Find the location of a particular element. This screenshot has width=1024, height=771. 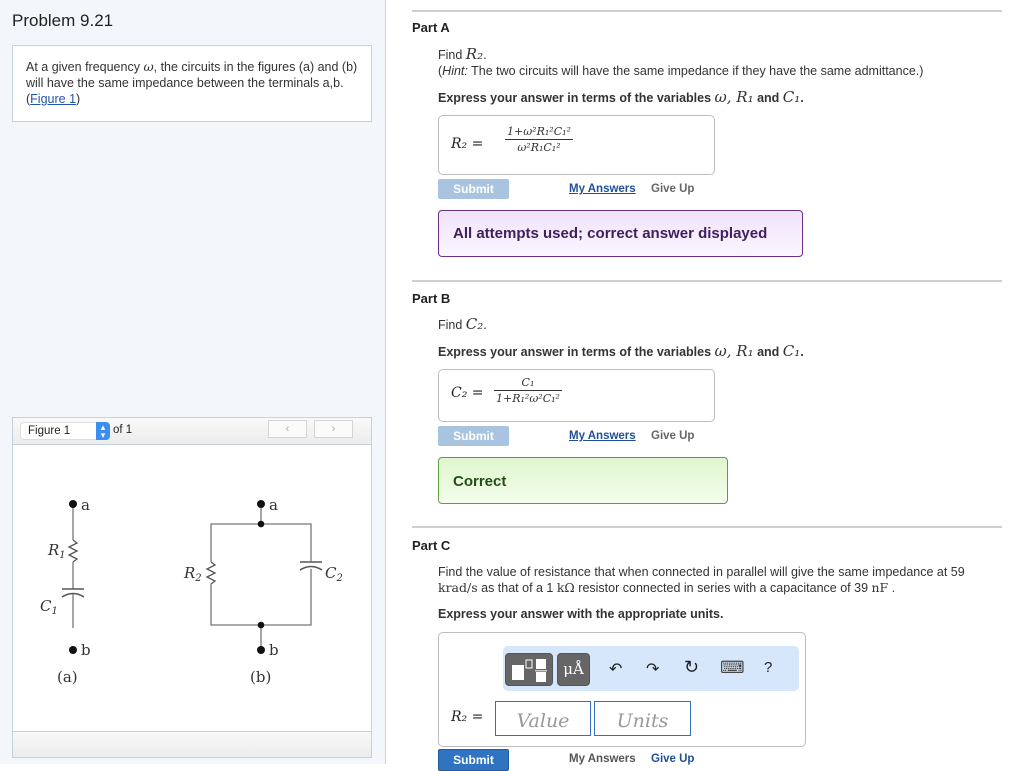

keyboard-icon: ⌨ is located at coordinates (732, 668).